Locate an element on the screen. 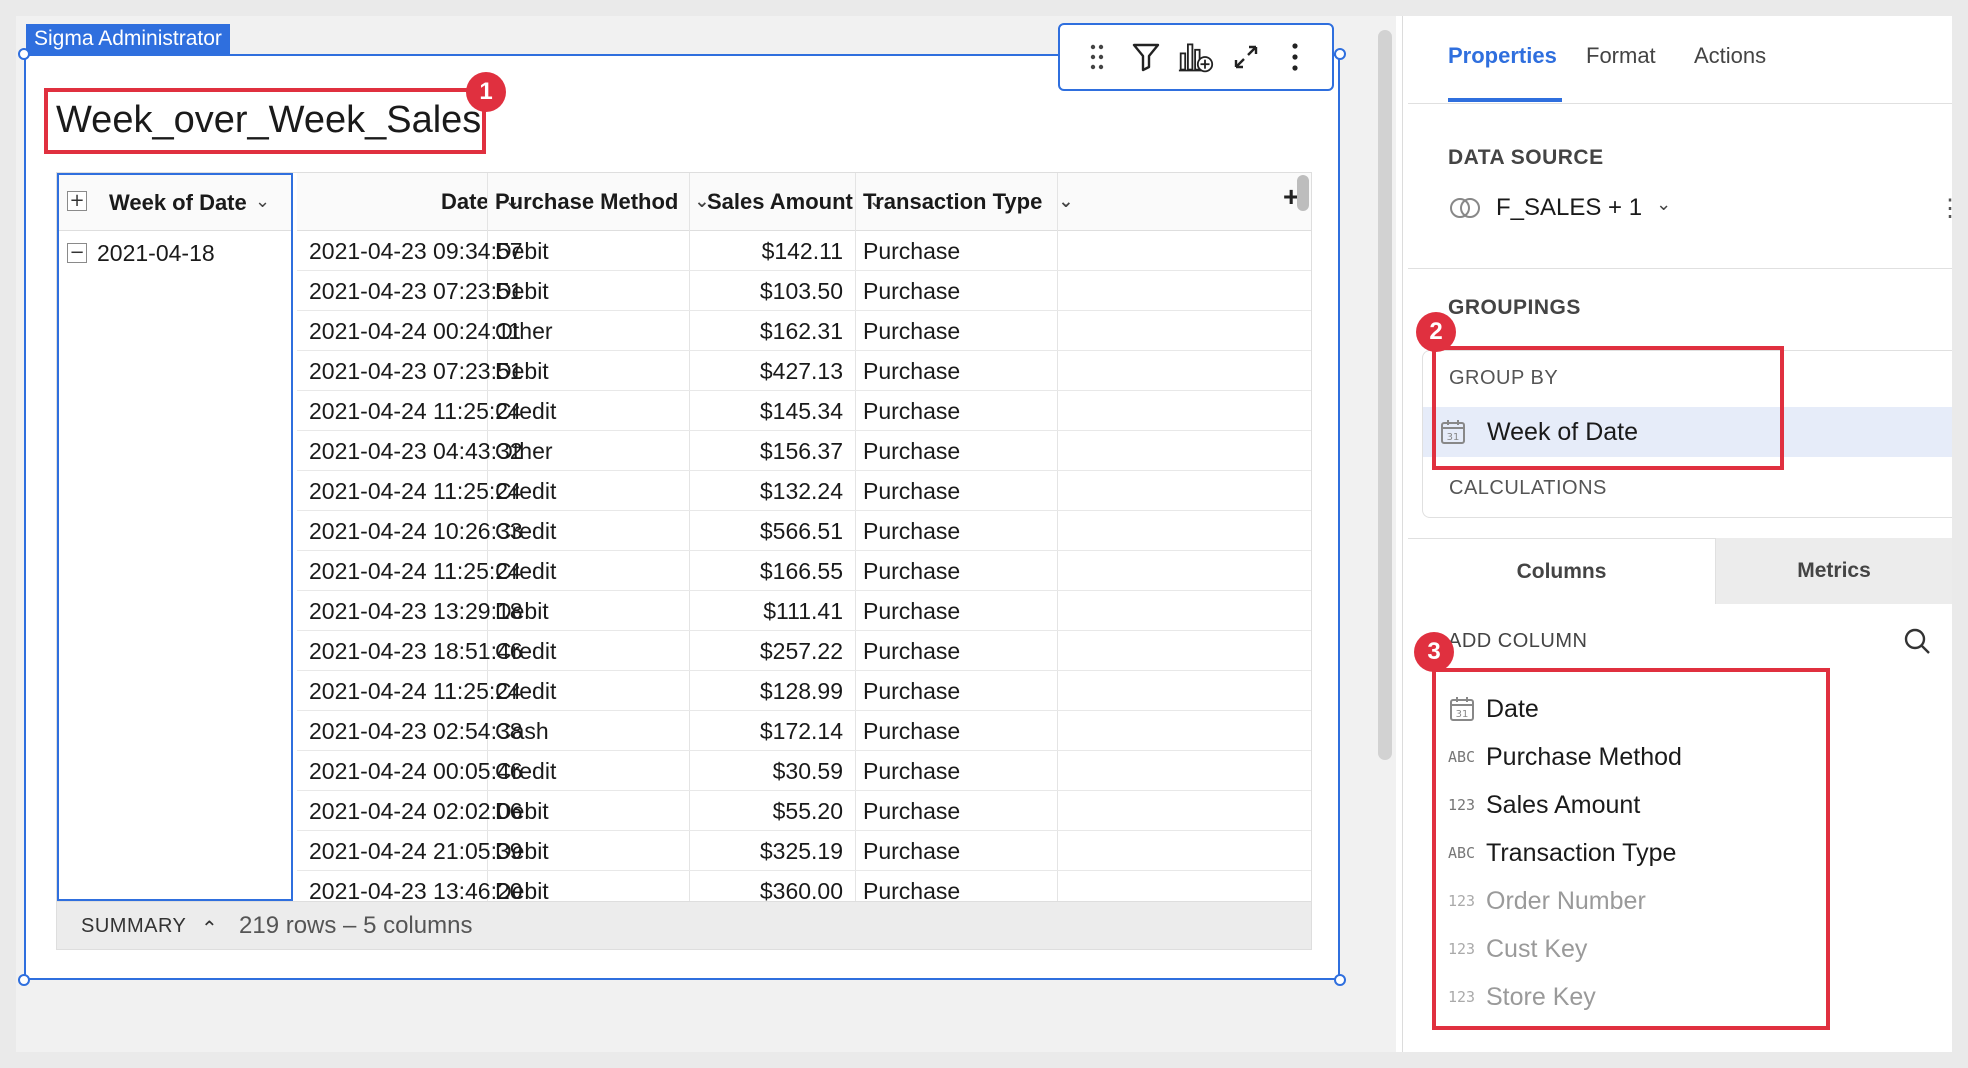 The height and width of the screenshot is (1068, 1968). element-title: Week_over_Week_Sales is located at coordinates (268, 120).